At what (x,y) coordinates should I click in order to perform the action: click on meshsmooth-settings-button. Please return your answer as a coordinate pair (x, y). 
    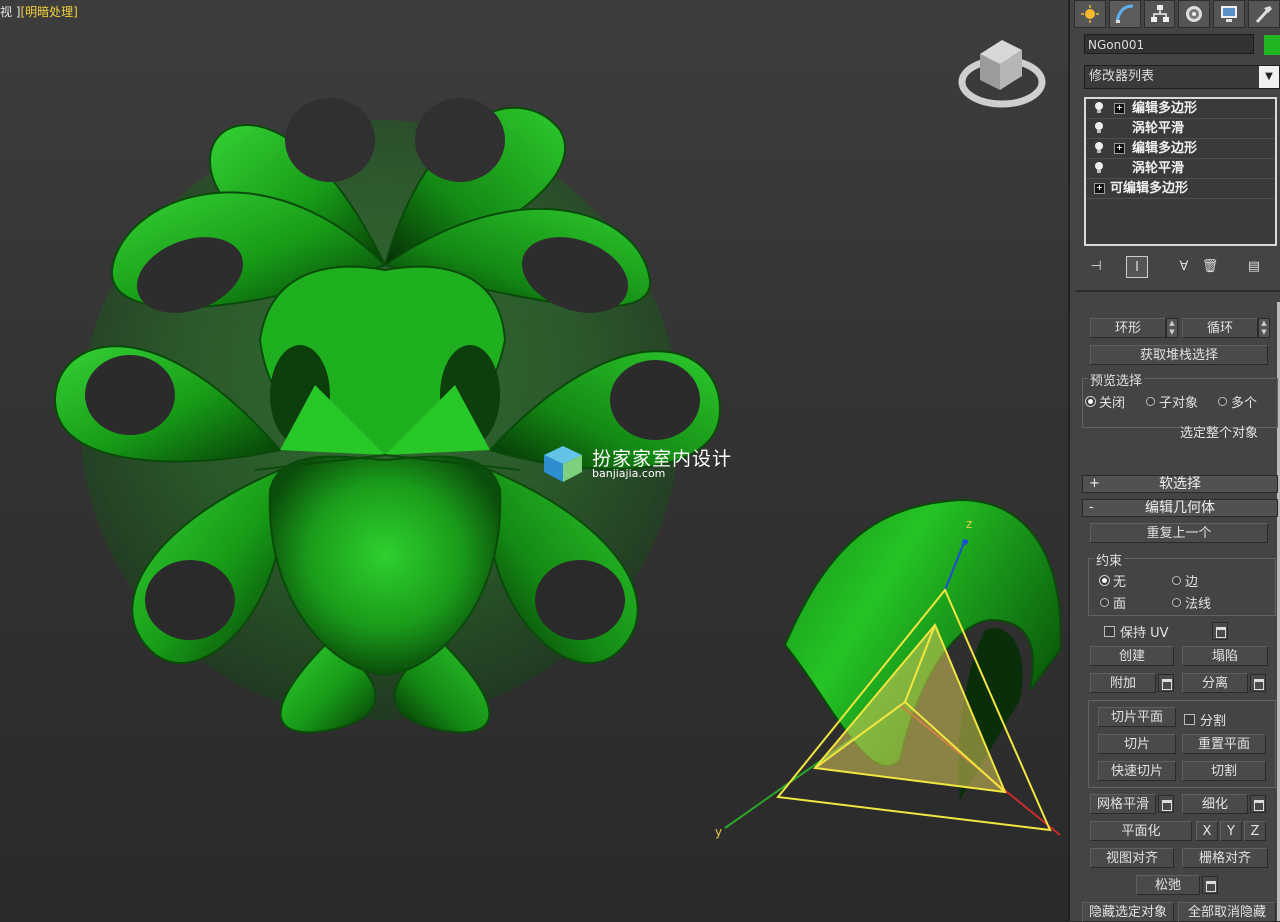
    Looking at the image, I should click on (1166, 804).